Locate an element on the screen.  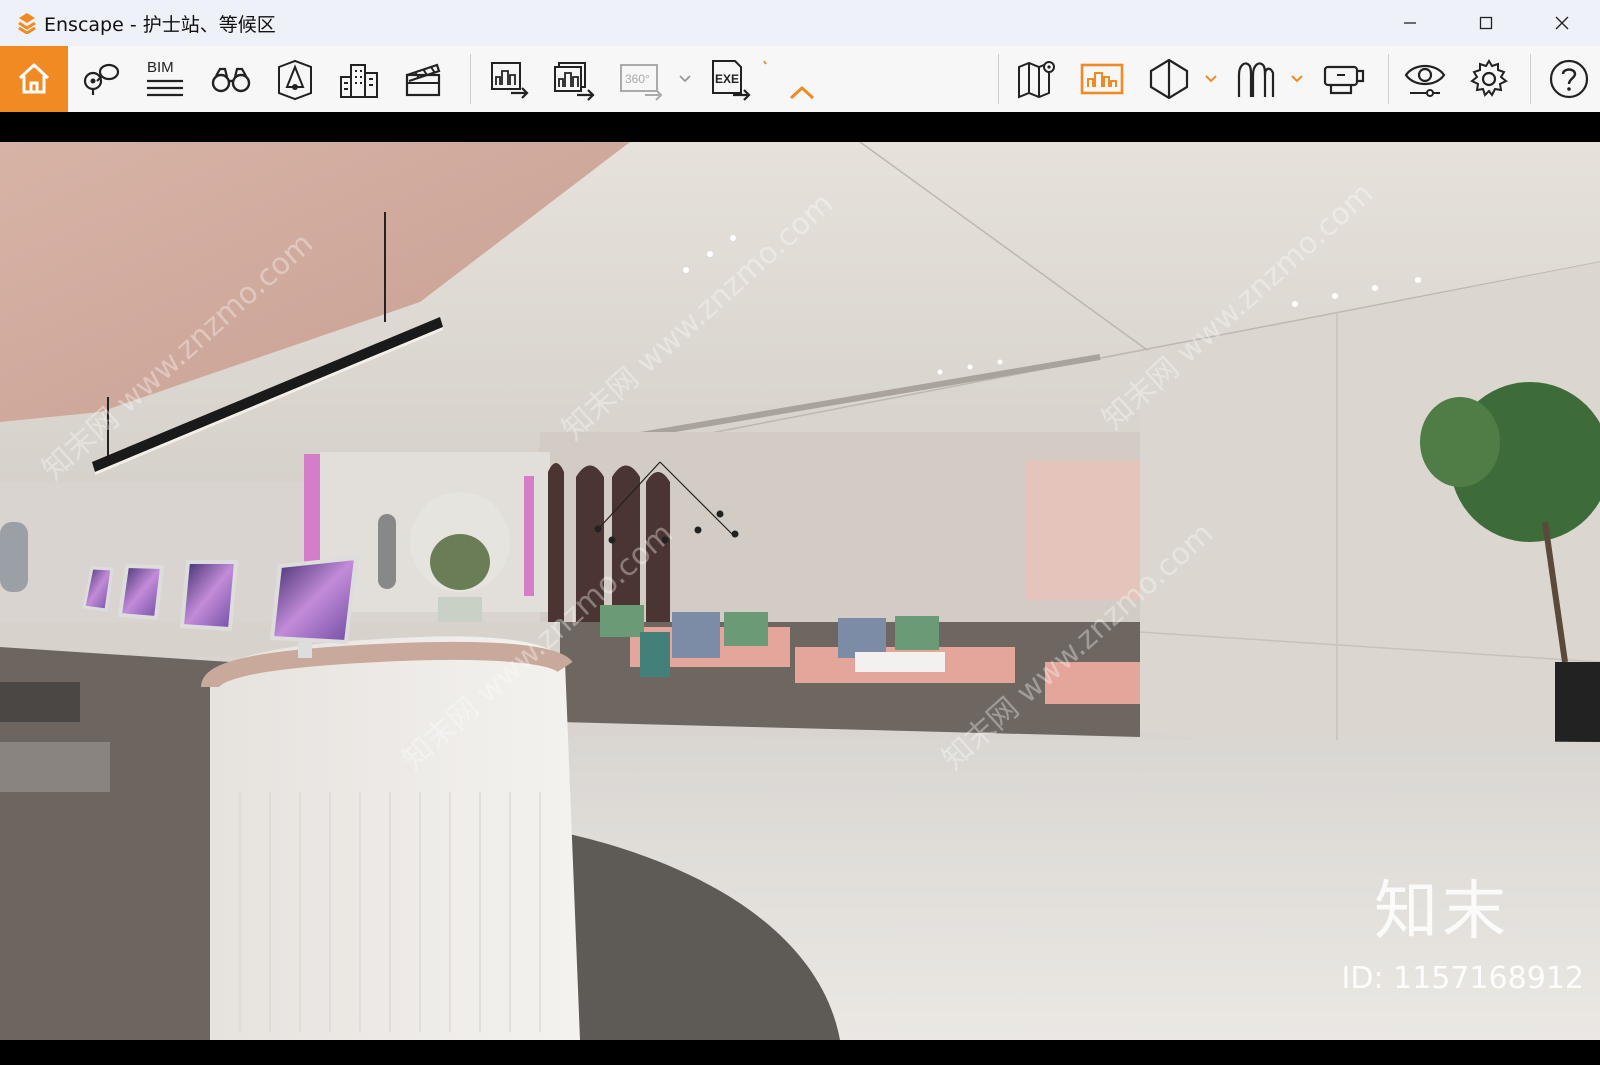
settings-button is located at coordinates (1489, 79).